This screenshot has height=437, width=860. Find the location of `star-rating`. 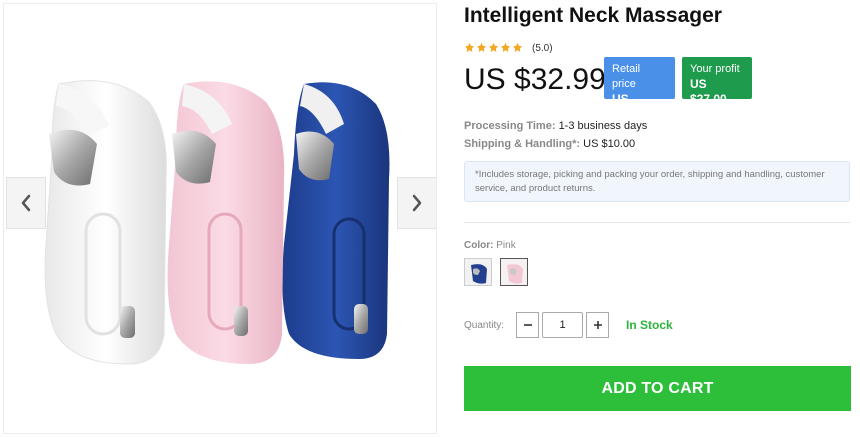

star-rating is located at coordinates (493, 47).